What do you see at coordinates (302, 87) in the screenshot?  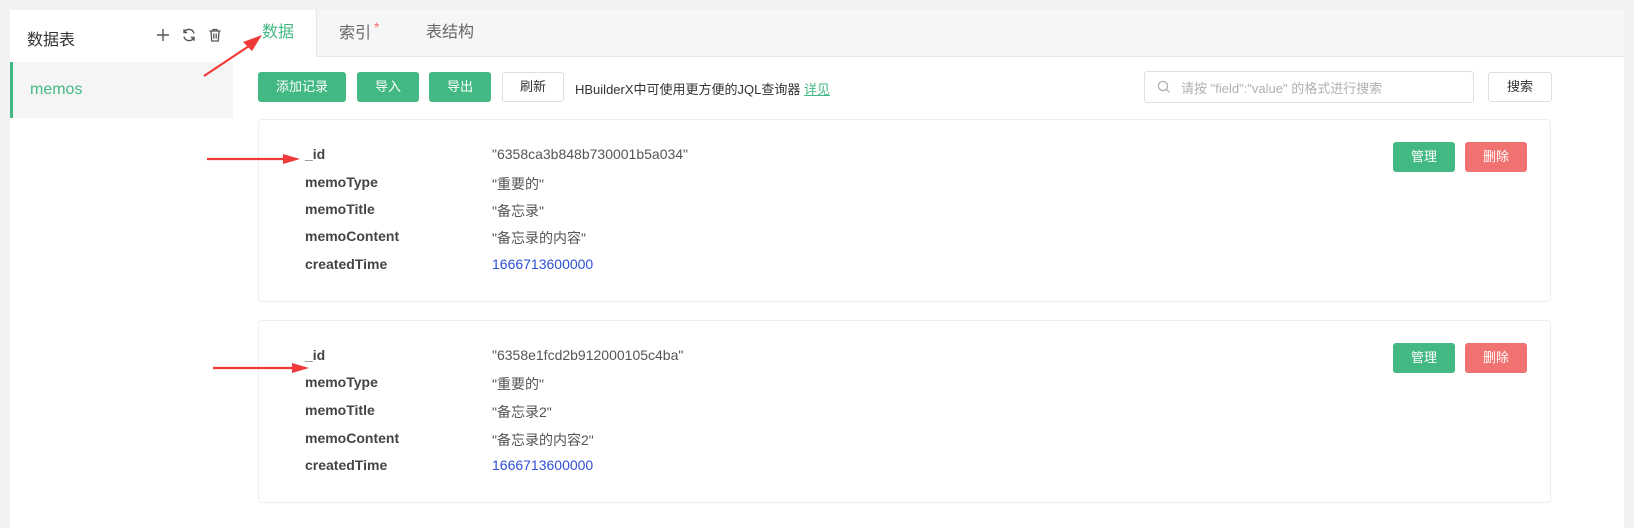 I see `add-record-button: 添加记录` at bounding box center [302, 87].